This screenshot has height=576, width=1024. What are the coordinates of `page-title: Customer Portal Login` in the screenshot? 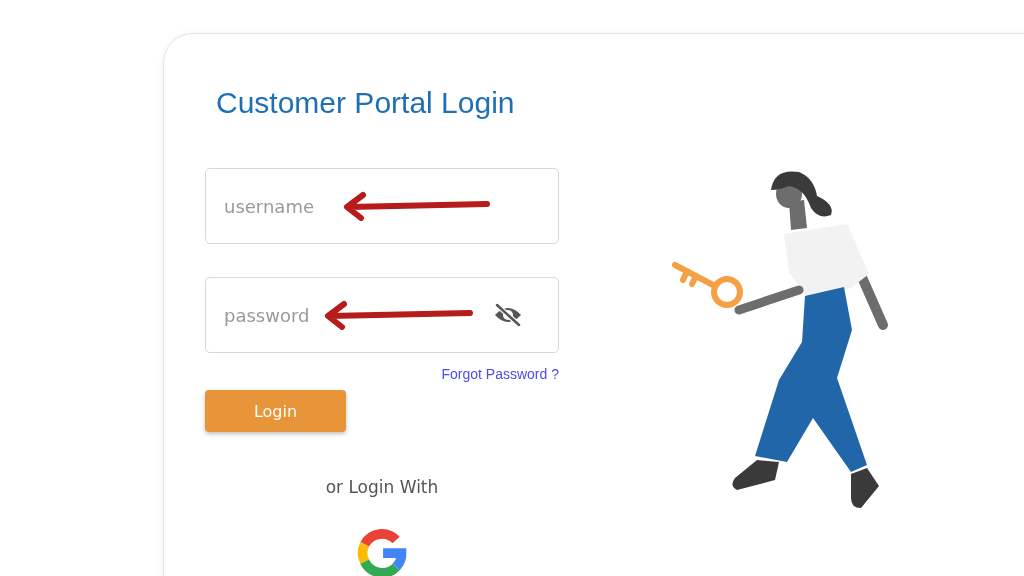 It's located at (366, 103).